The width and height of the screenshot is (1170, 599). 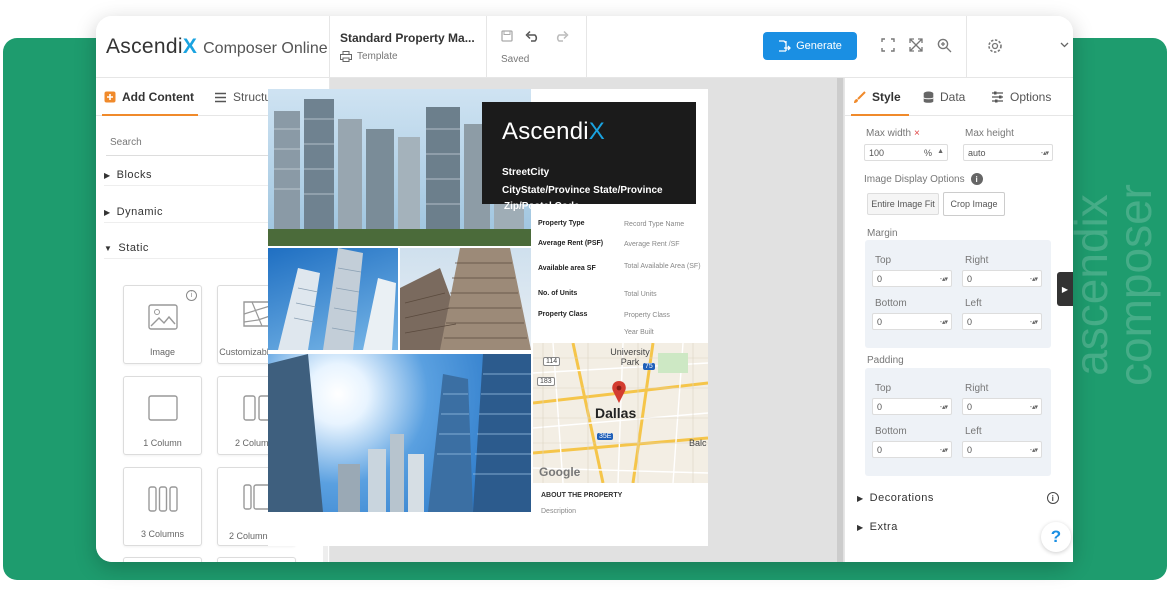 I want to click on property-value: Total Units, so click(x=640, y=294).